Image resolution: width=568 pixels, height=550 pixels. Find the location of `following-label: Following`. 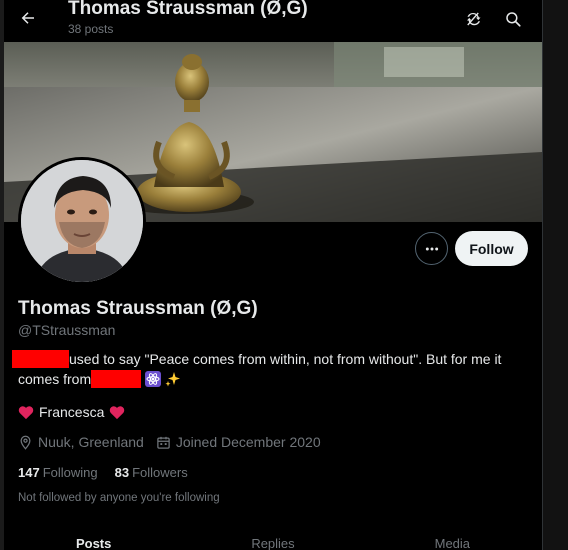

following-label: Following is located at coordinates (70, 472).